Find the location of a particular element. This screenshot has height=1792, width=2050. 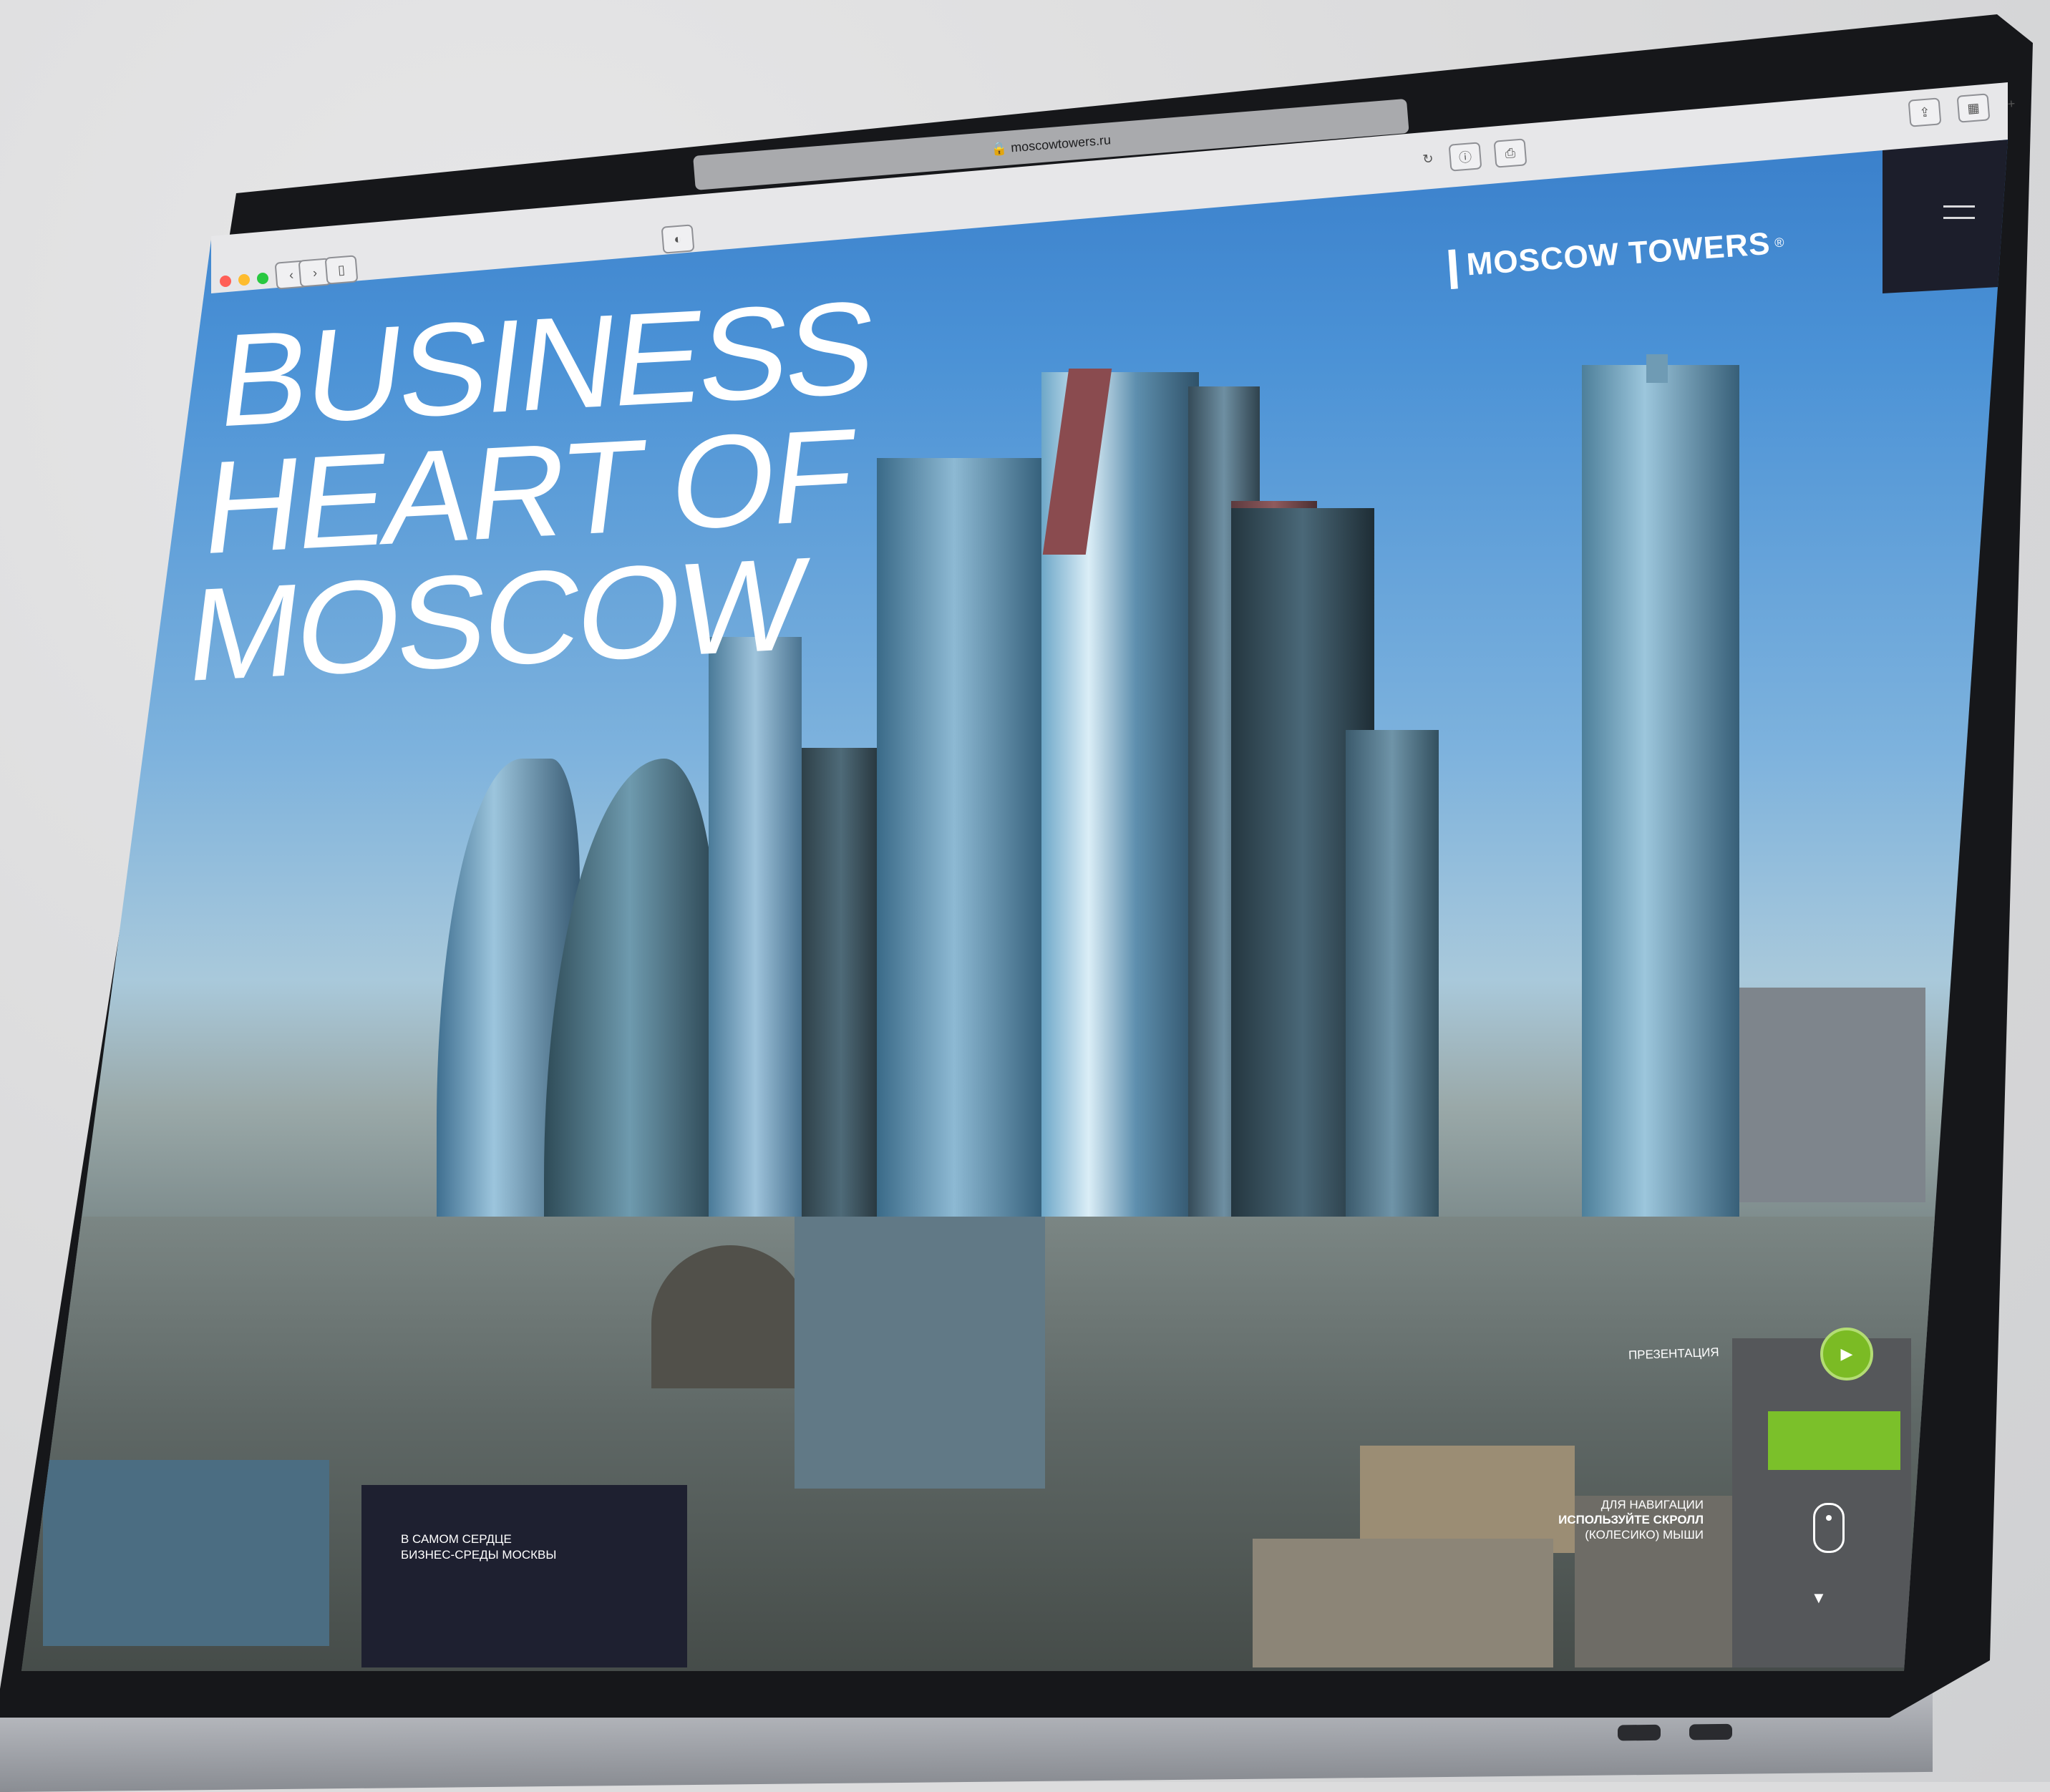

play-icon: ▶ is located at coordinates (1846, 1354).